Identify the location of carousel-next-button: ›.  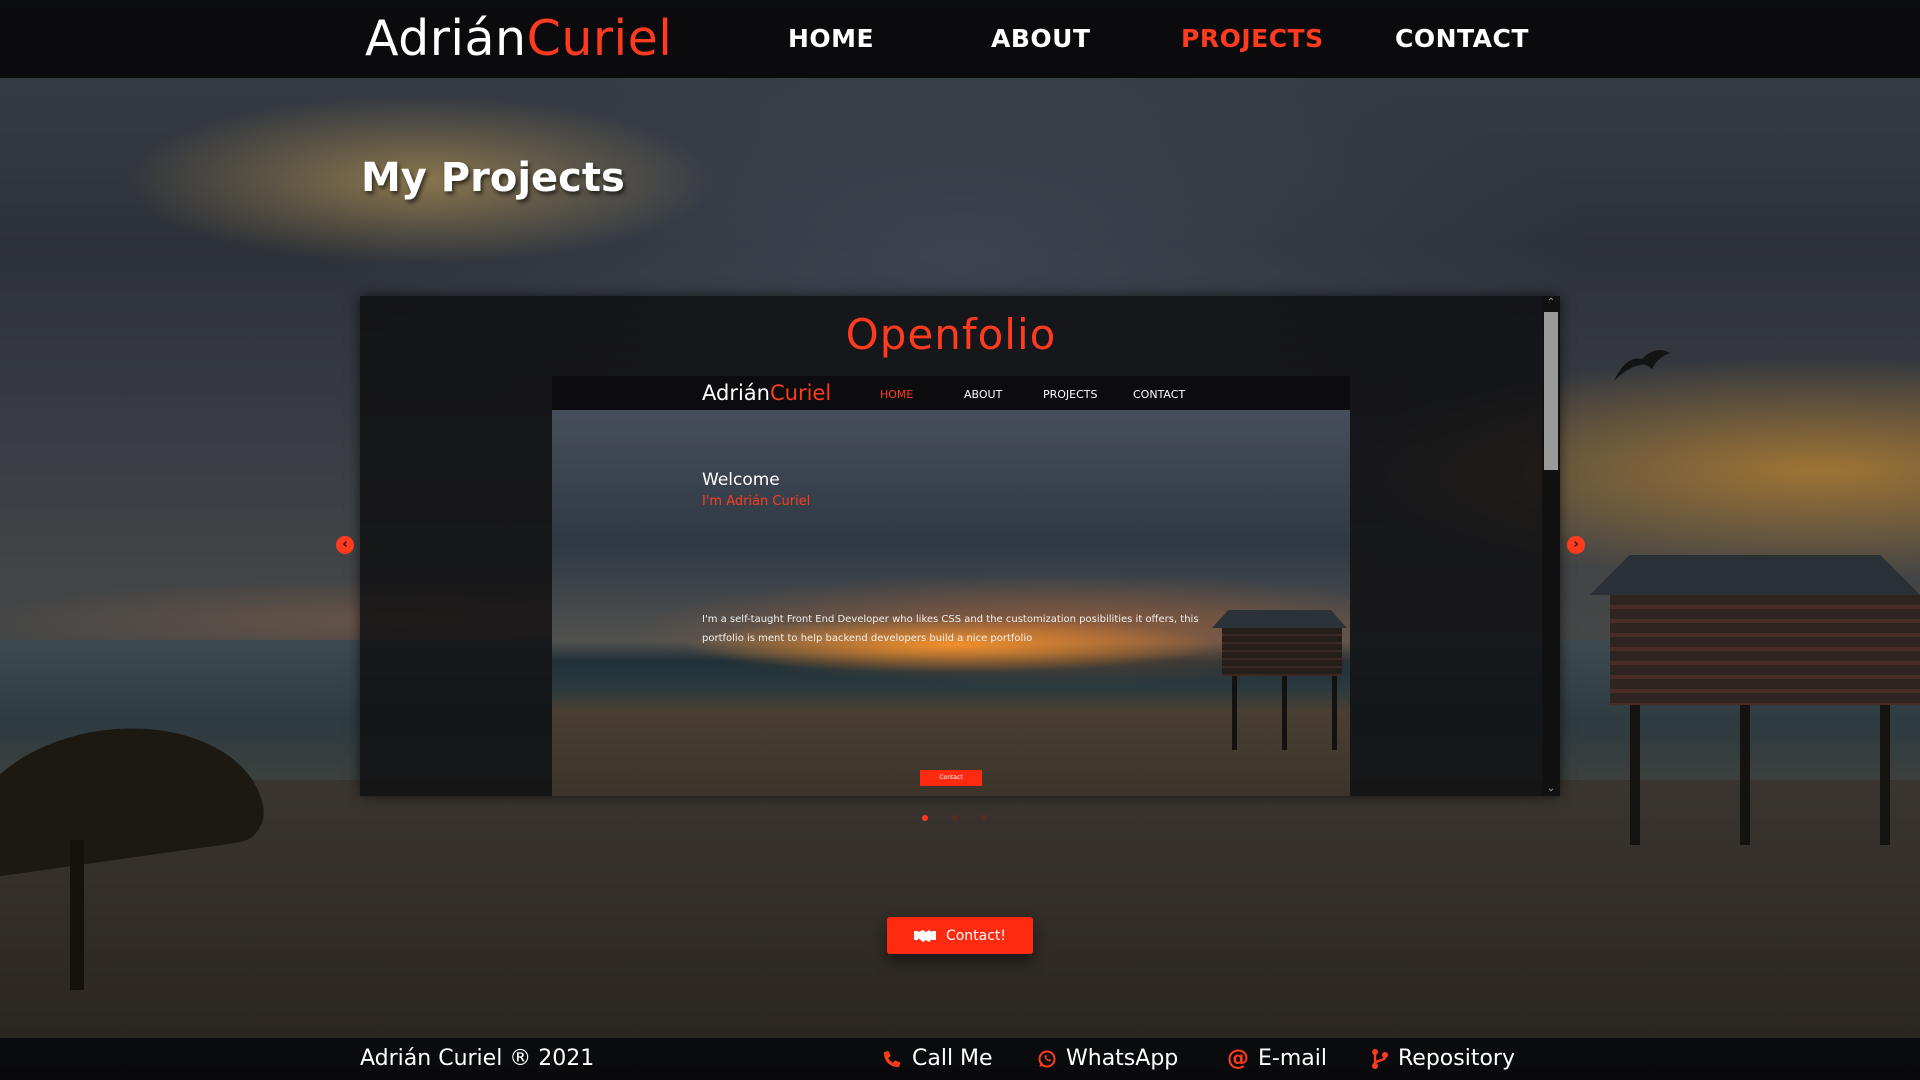
(1576, 545).